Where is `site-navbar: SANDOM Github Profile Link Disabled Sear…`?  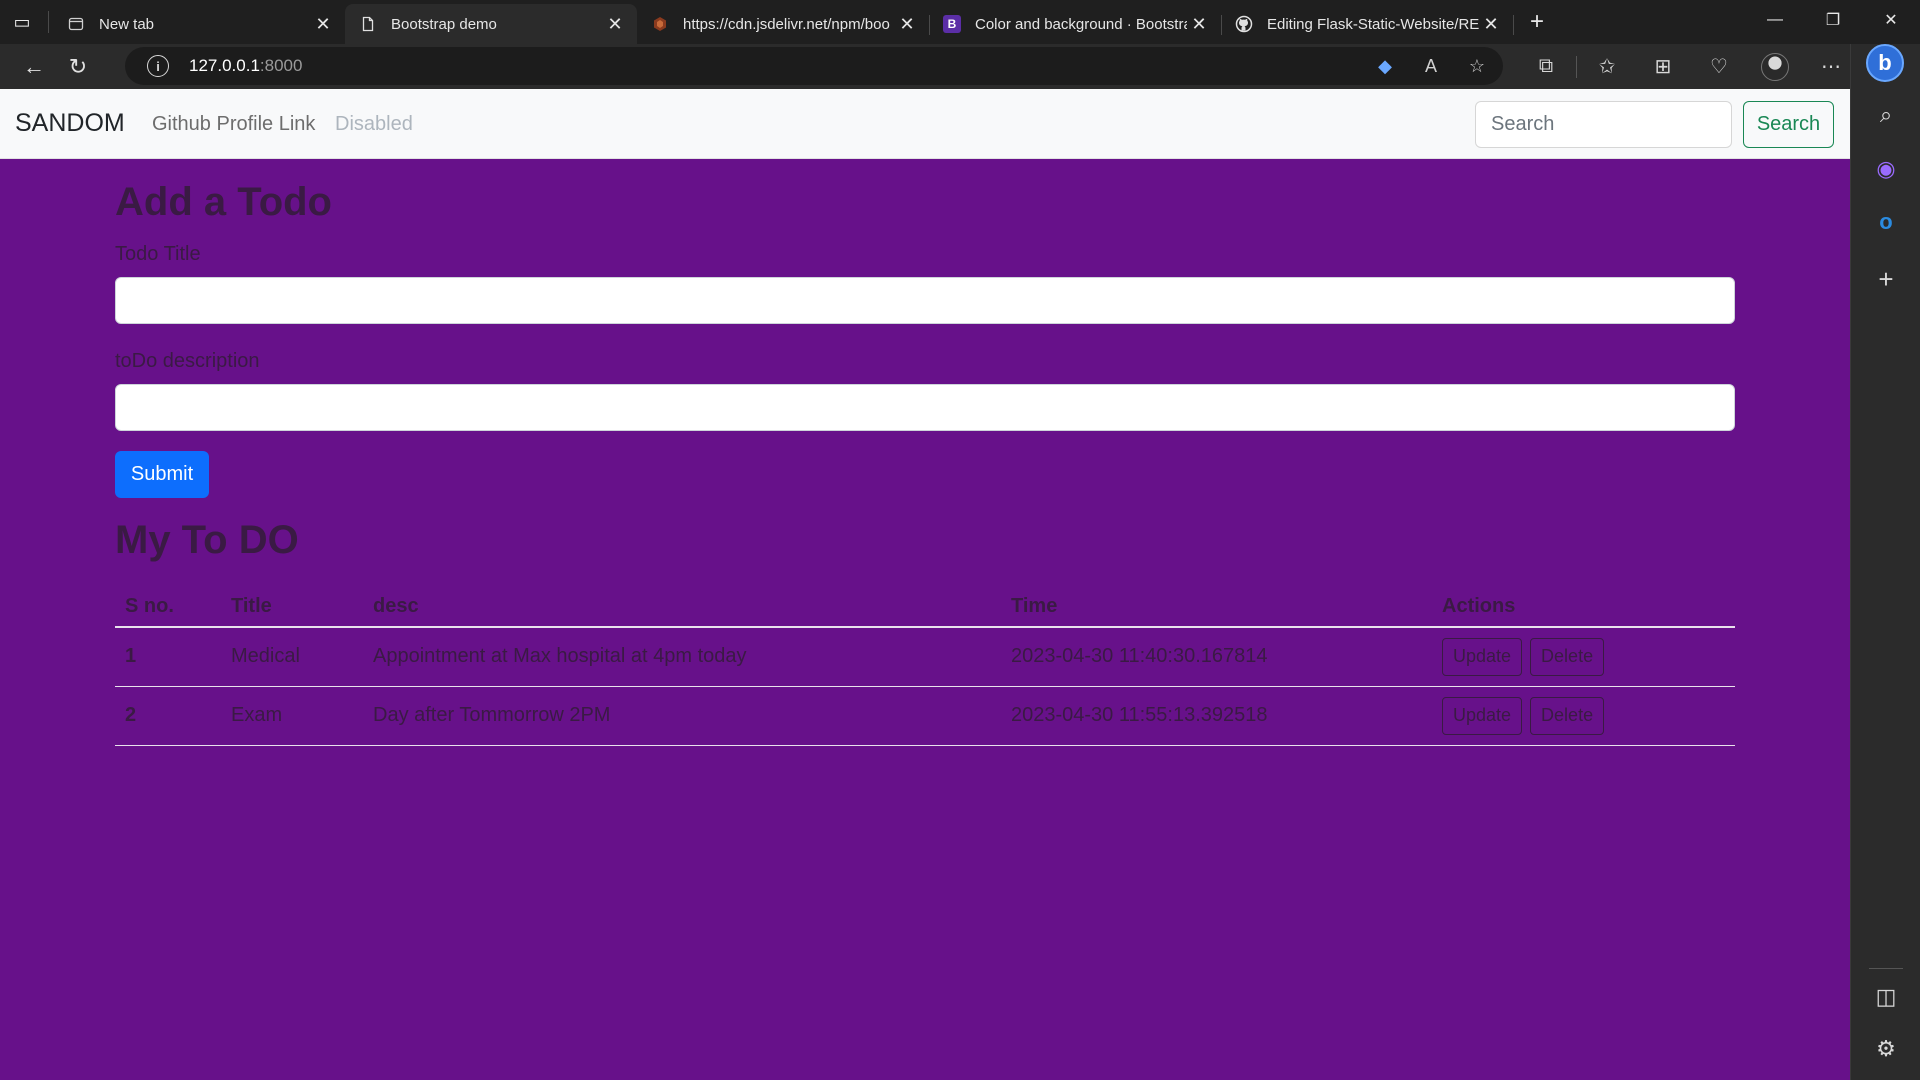
site-navbar: SANDOM Github Profile Link Disabled Sear… is located at coordinates (925, 124).